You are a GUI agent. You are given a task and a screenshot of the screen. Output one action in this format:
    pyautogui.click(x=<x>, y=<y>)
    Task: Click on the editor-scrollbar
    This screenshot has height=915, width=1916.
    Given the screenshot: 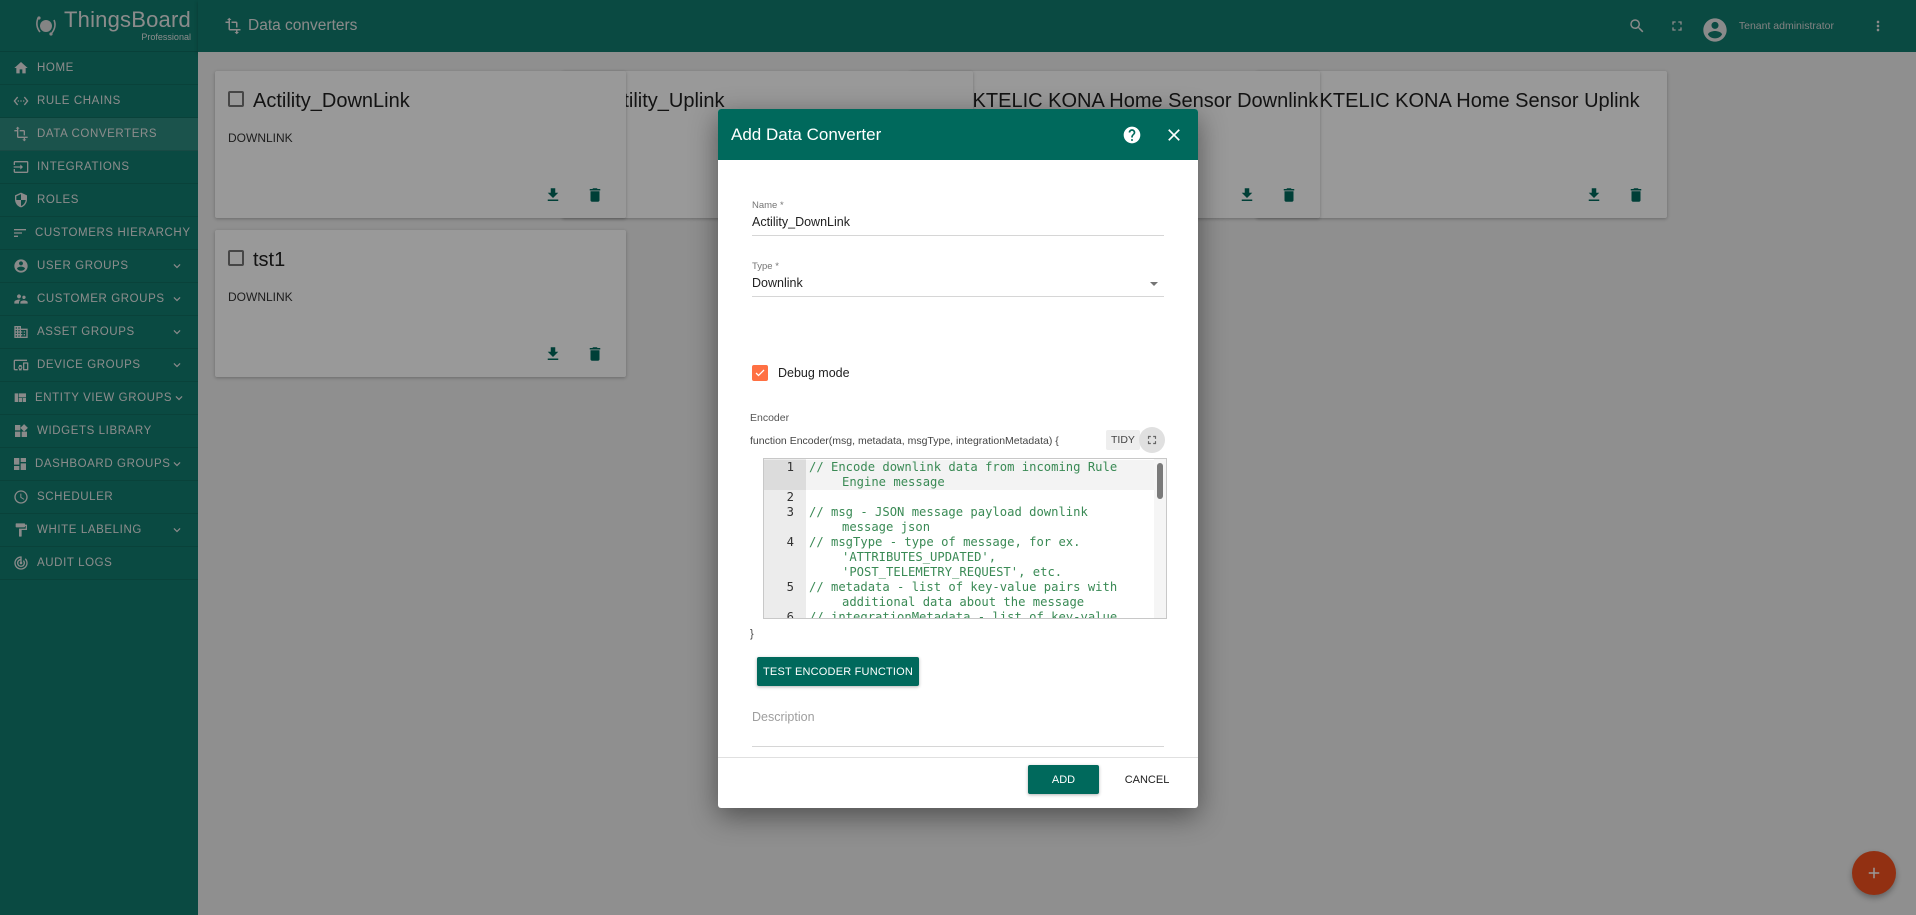 What is the action you would take?
    pyautogui.click(x=1160, y=538)
    